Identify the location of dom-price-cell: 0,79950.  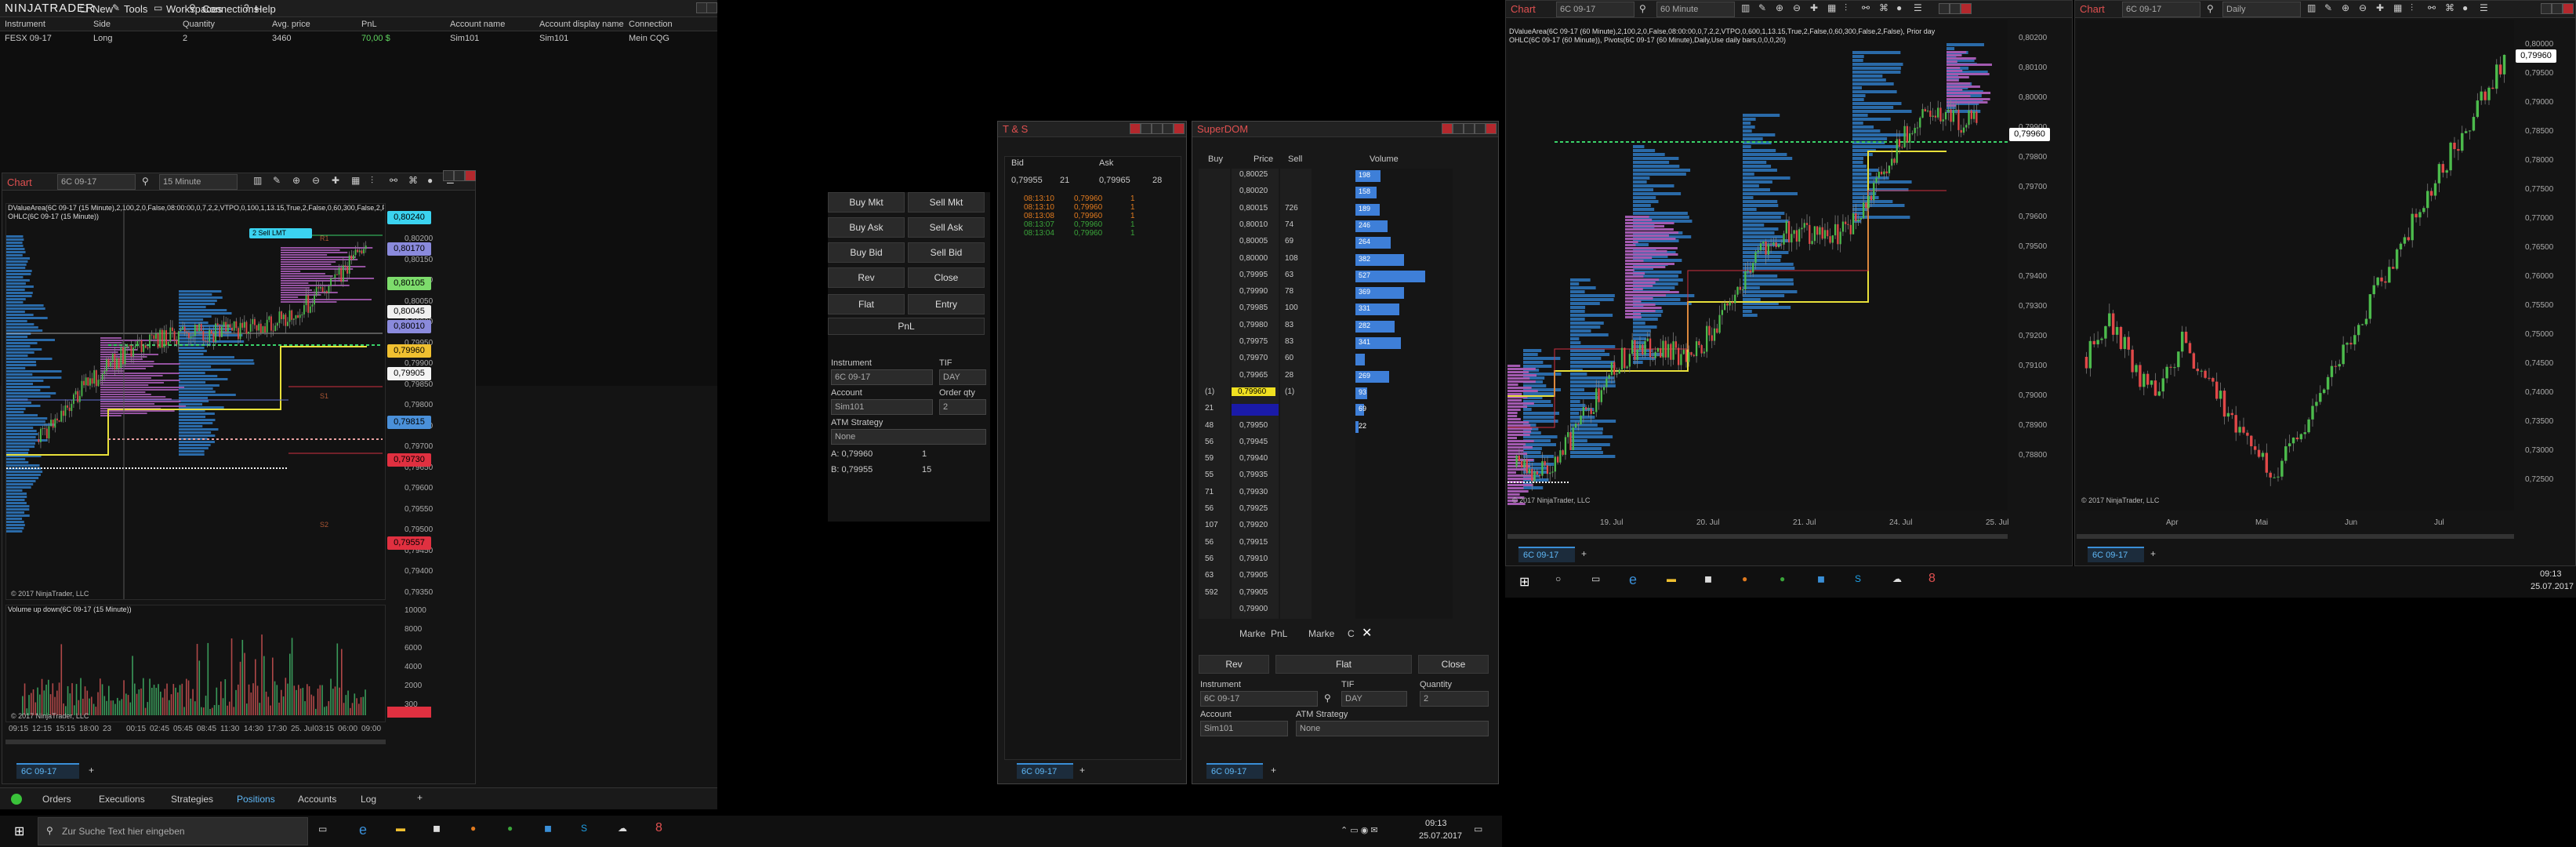
(1254, 425).